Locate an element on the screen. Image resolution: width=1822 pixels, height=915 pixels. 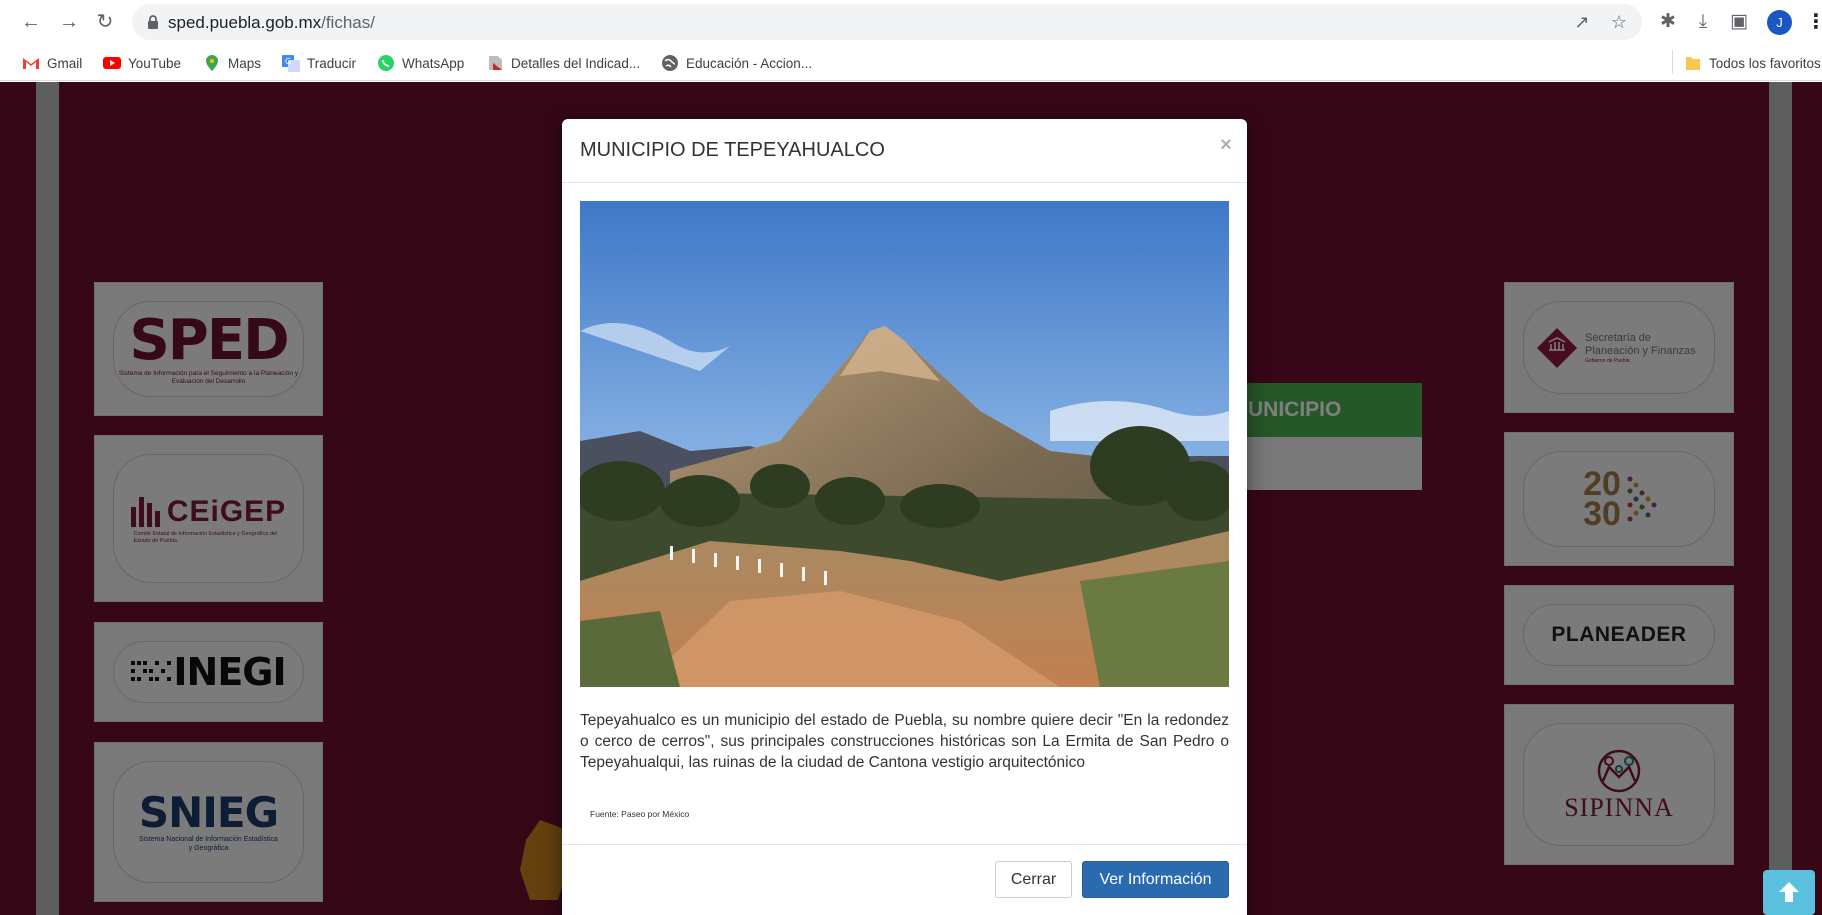
bookmark-label: YouTube is located at coordinates (155, 63).